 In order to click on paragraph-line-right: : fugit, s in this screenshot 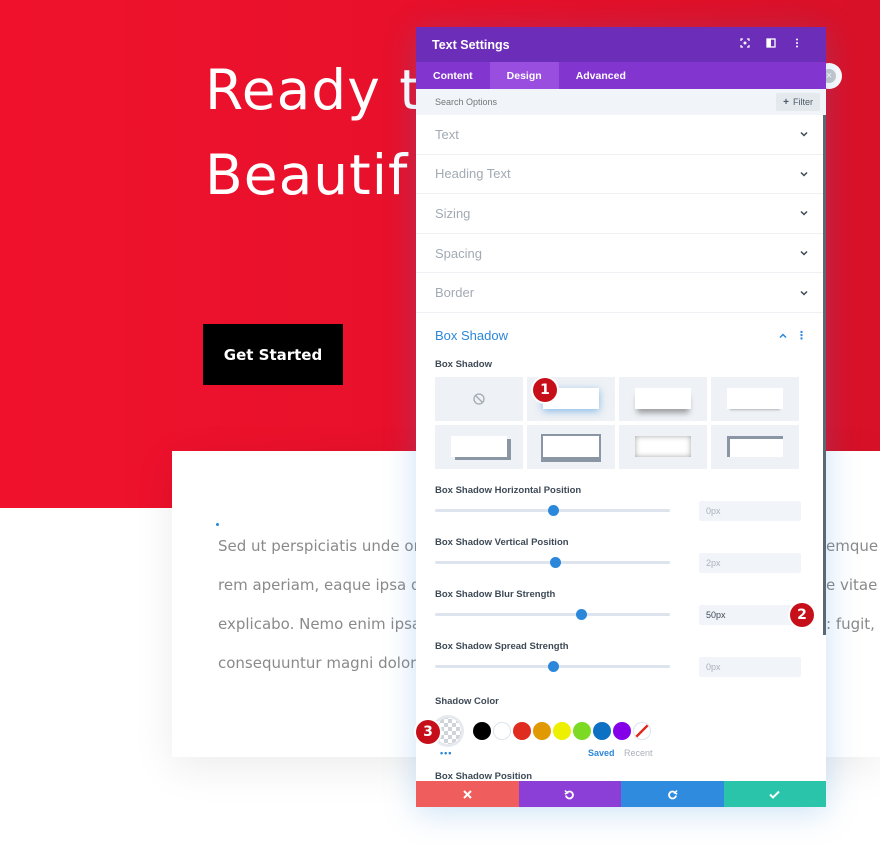, I will do `click(853, 624)`.